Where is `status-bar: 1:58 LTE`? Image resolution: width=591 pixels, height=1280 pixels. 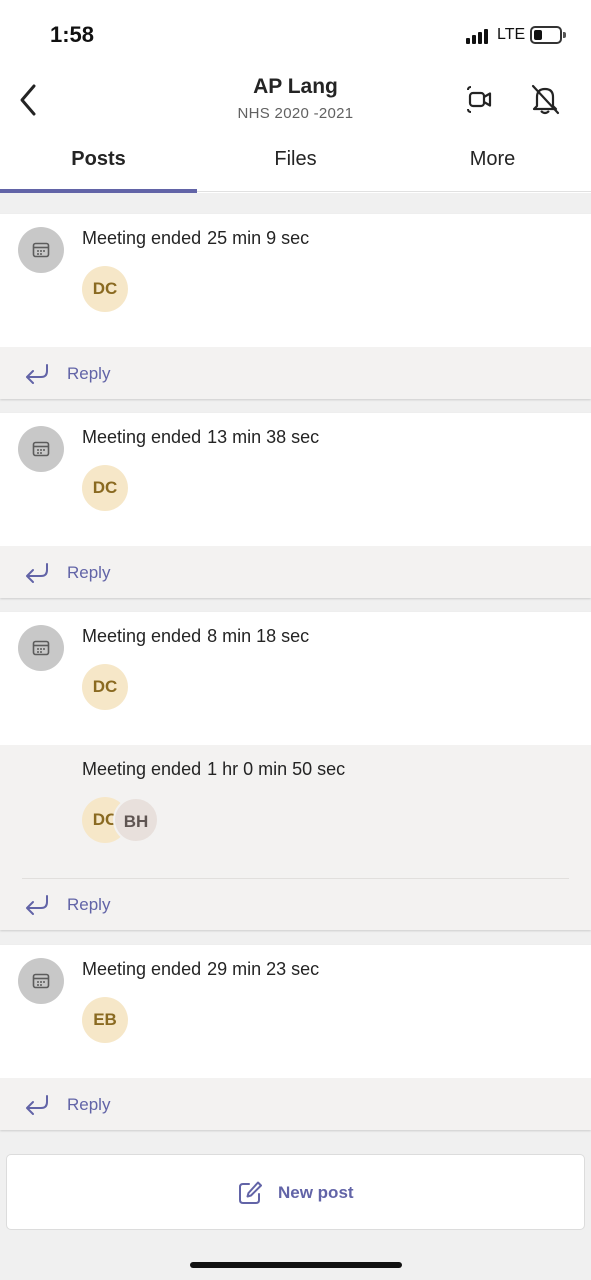
status-bar: 1:58 LTE is located at coordinates (295, 31).